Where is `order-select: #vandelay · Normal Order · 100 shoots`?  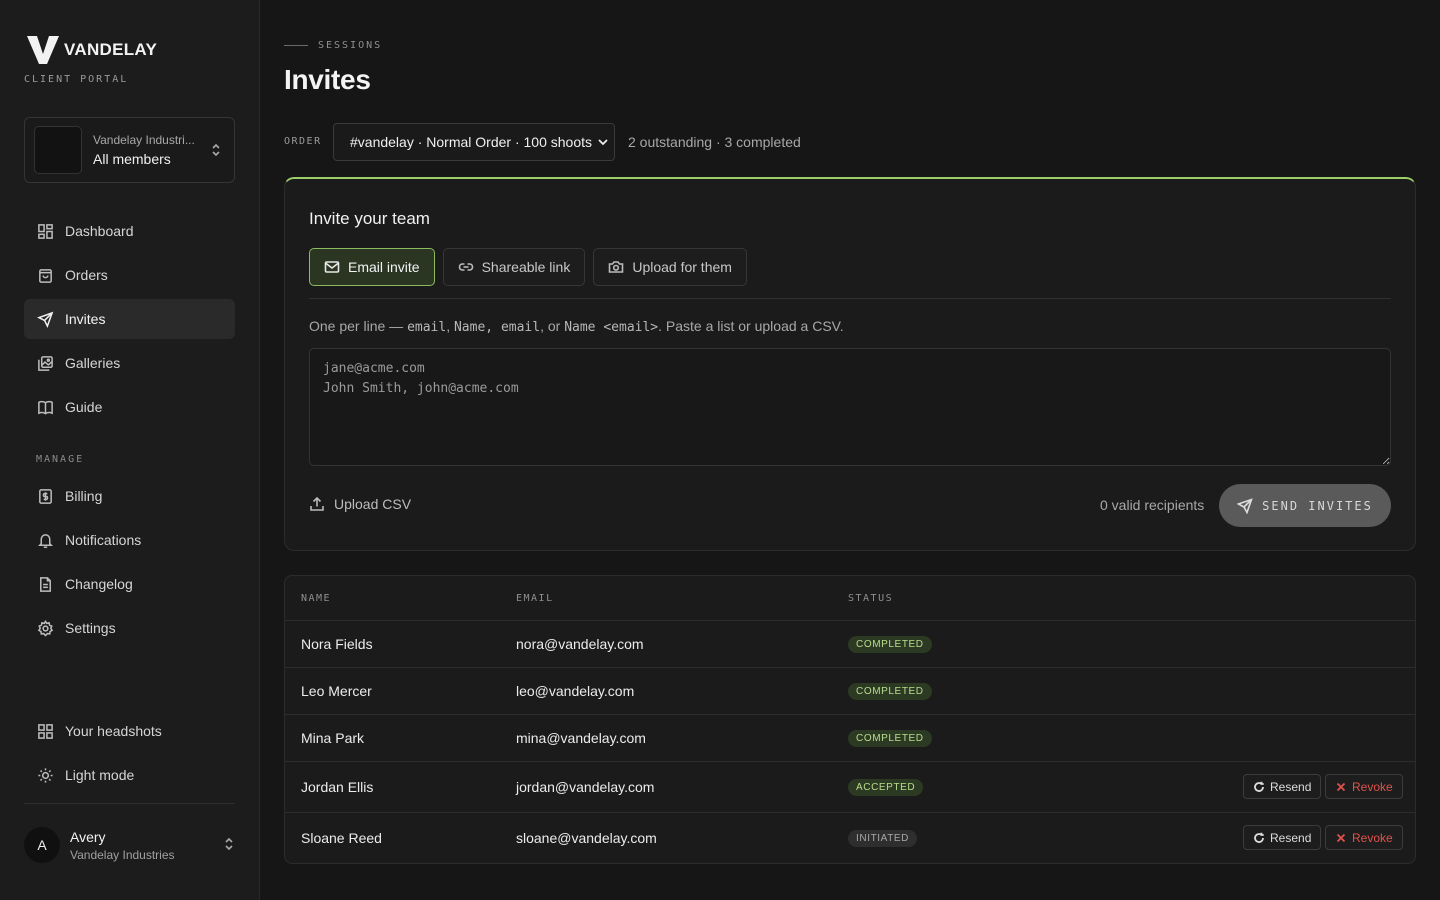 order-select: #vandelay · Normal Order · 100 shoots is located at coordinates (474, 142).